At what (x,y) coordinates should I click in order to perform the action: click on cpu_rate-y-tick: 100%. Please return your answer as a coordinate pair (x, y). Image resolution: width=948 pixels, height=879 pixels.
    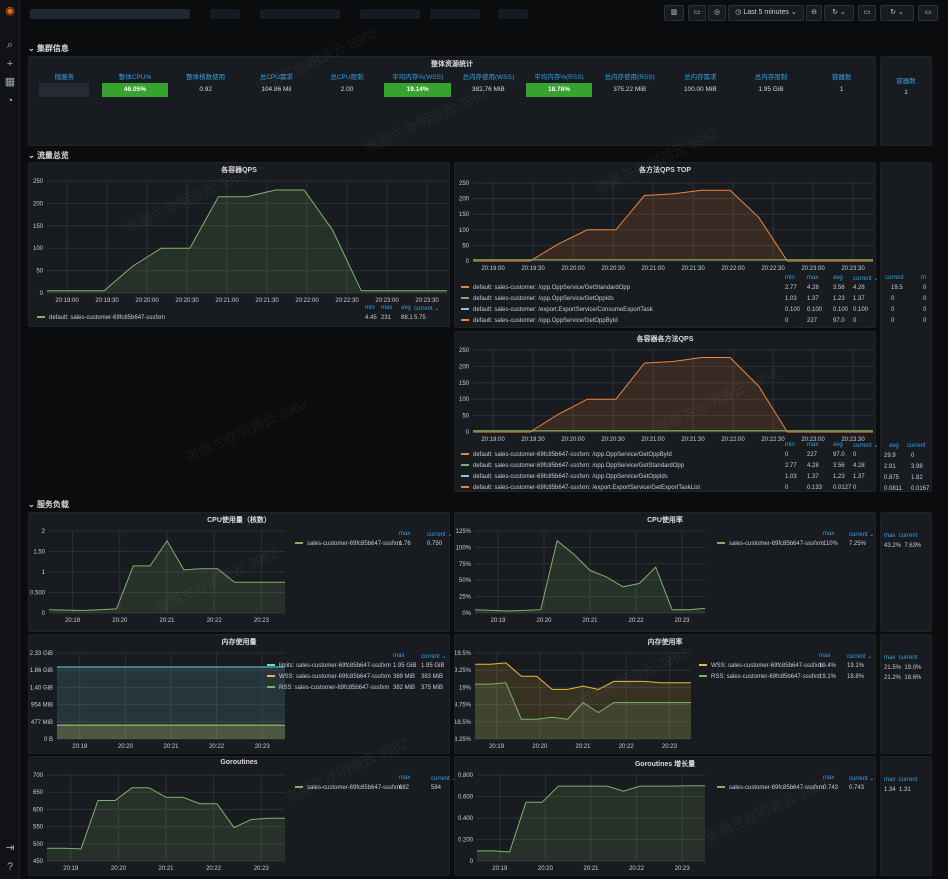
    Looking at the image, I should click on (464, 548).